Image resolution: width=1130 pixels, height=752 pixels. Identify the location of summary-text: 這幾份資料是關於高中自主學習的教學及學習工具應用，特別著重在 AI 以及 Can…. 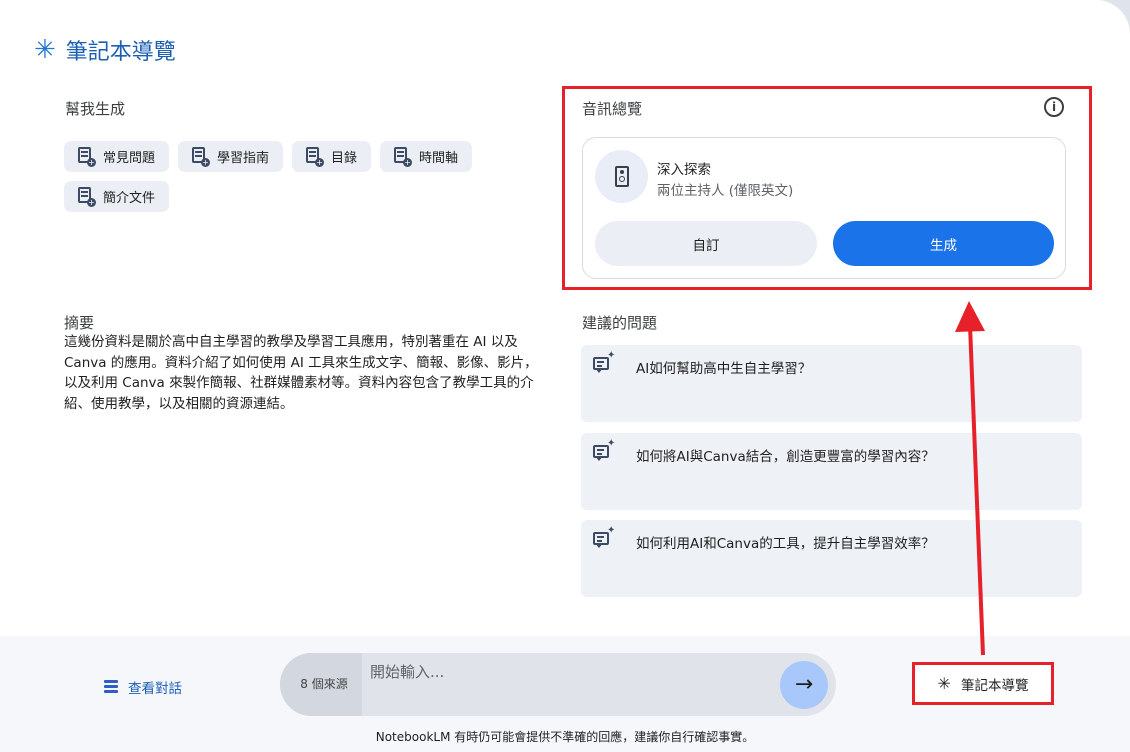
(301, 373).